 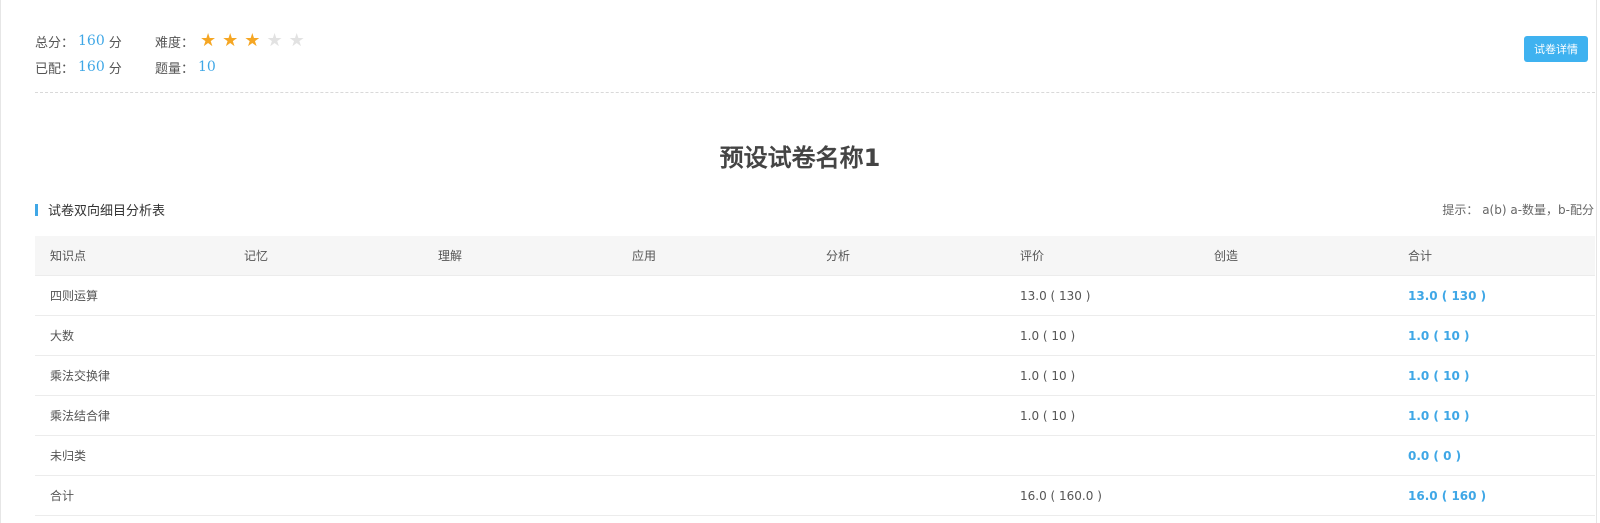 What do you see at coordinates (1435, 455) in the screenshot?
I see `total-cell: 0.0 ( 0 )` at bounding box center [1435, 455].